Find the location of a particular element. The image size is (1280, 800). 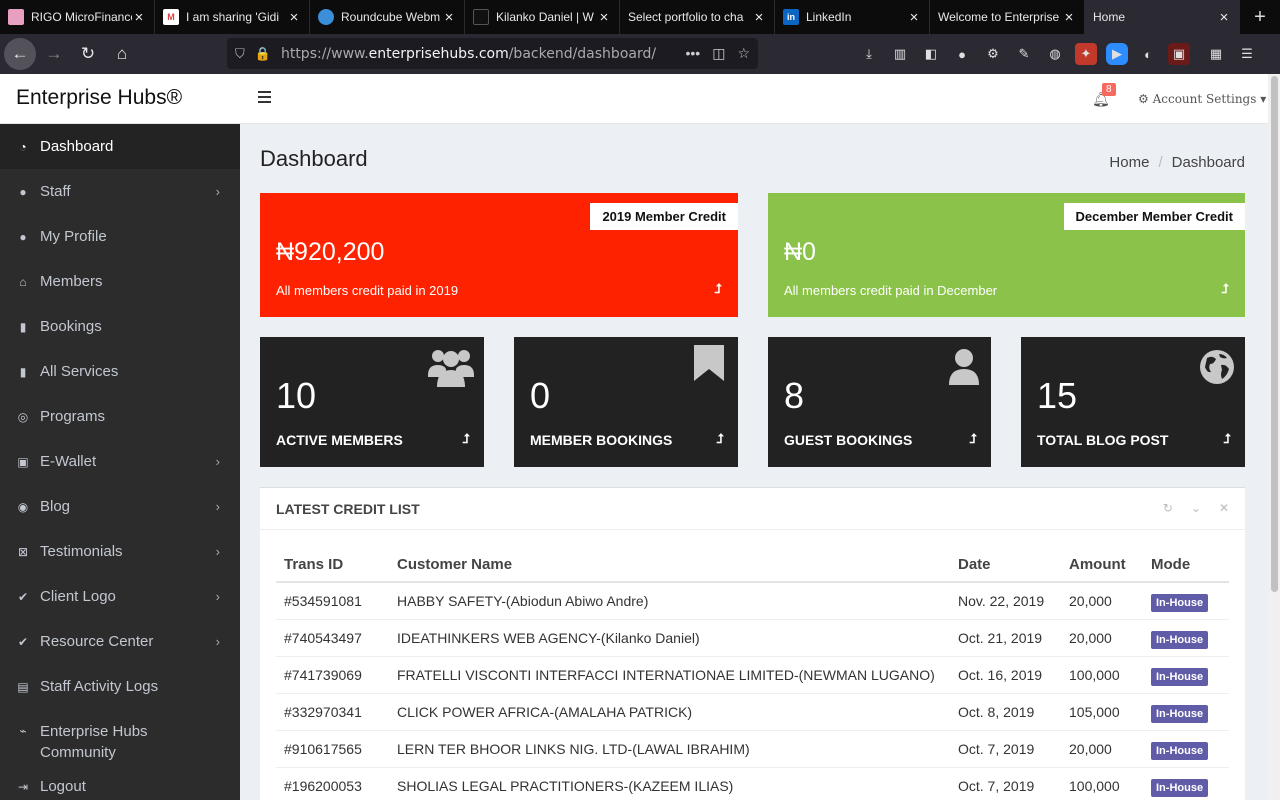

account-settings-dropdown: ⚙ Account Settings ▾ is located at coordinates (1202, 99).